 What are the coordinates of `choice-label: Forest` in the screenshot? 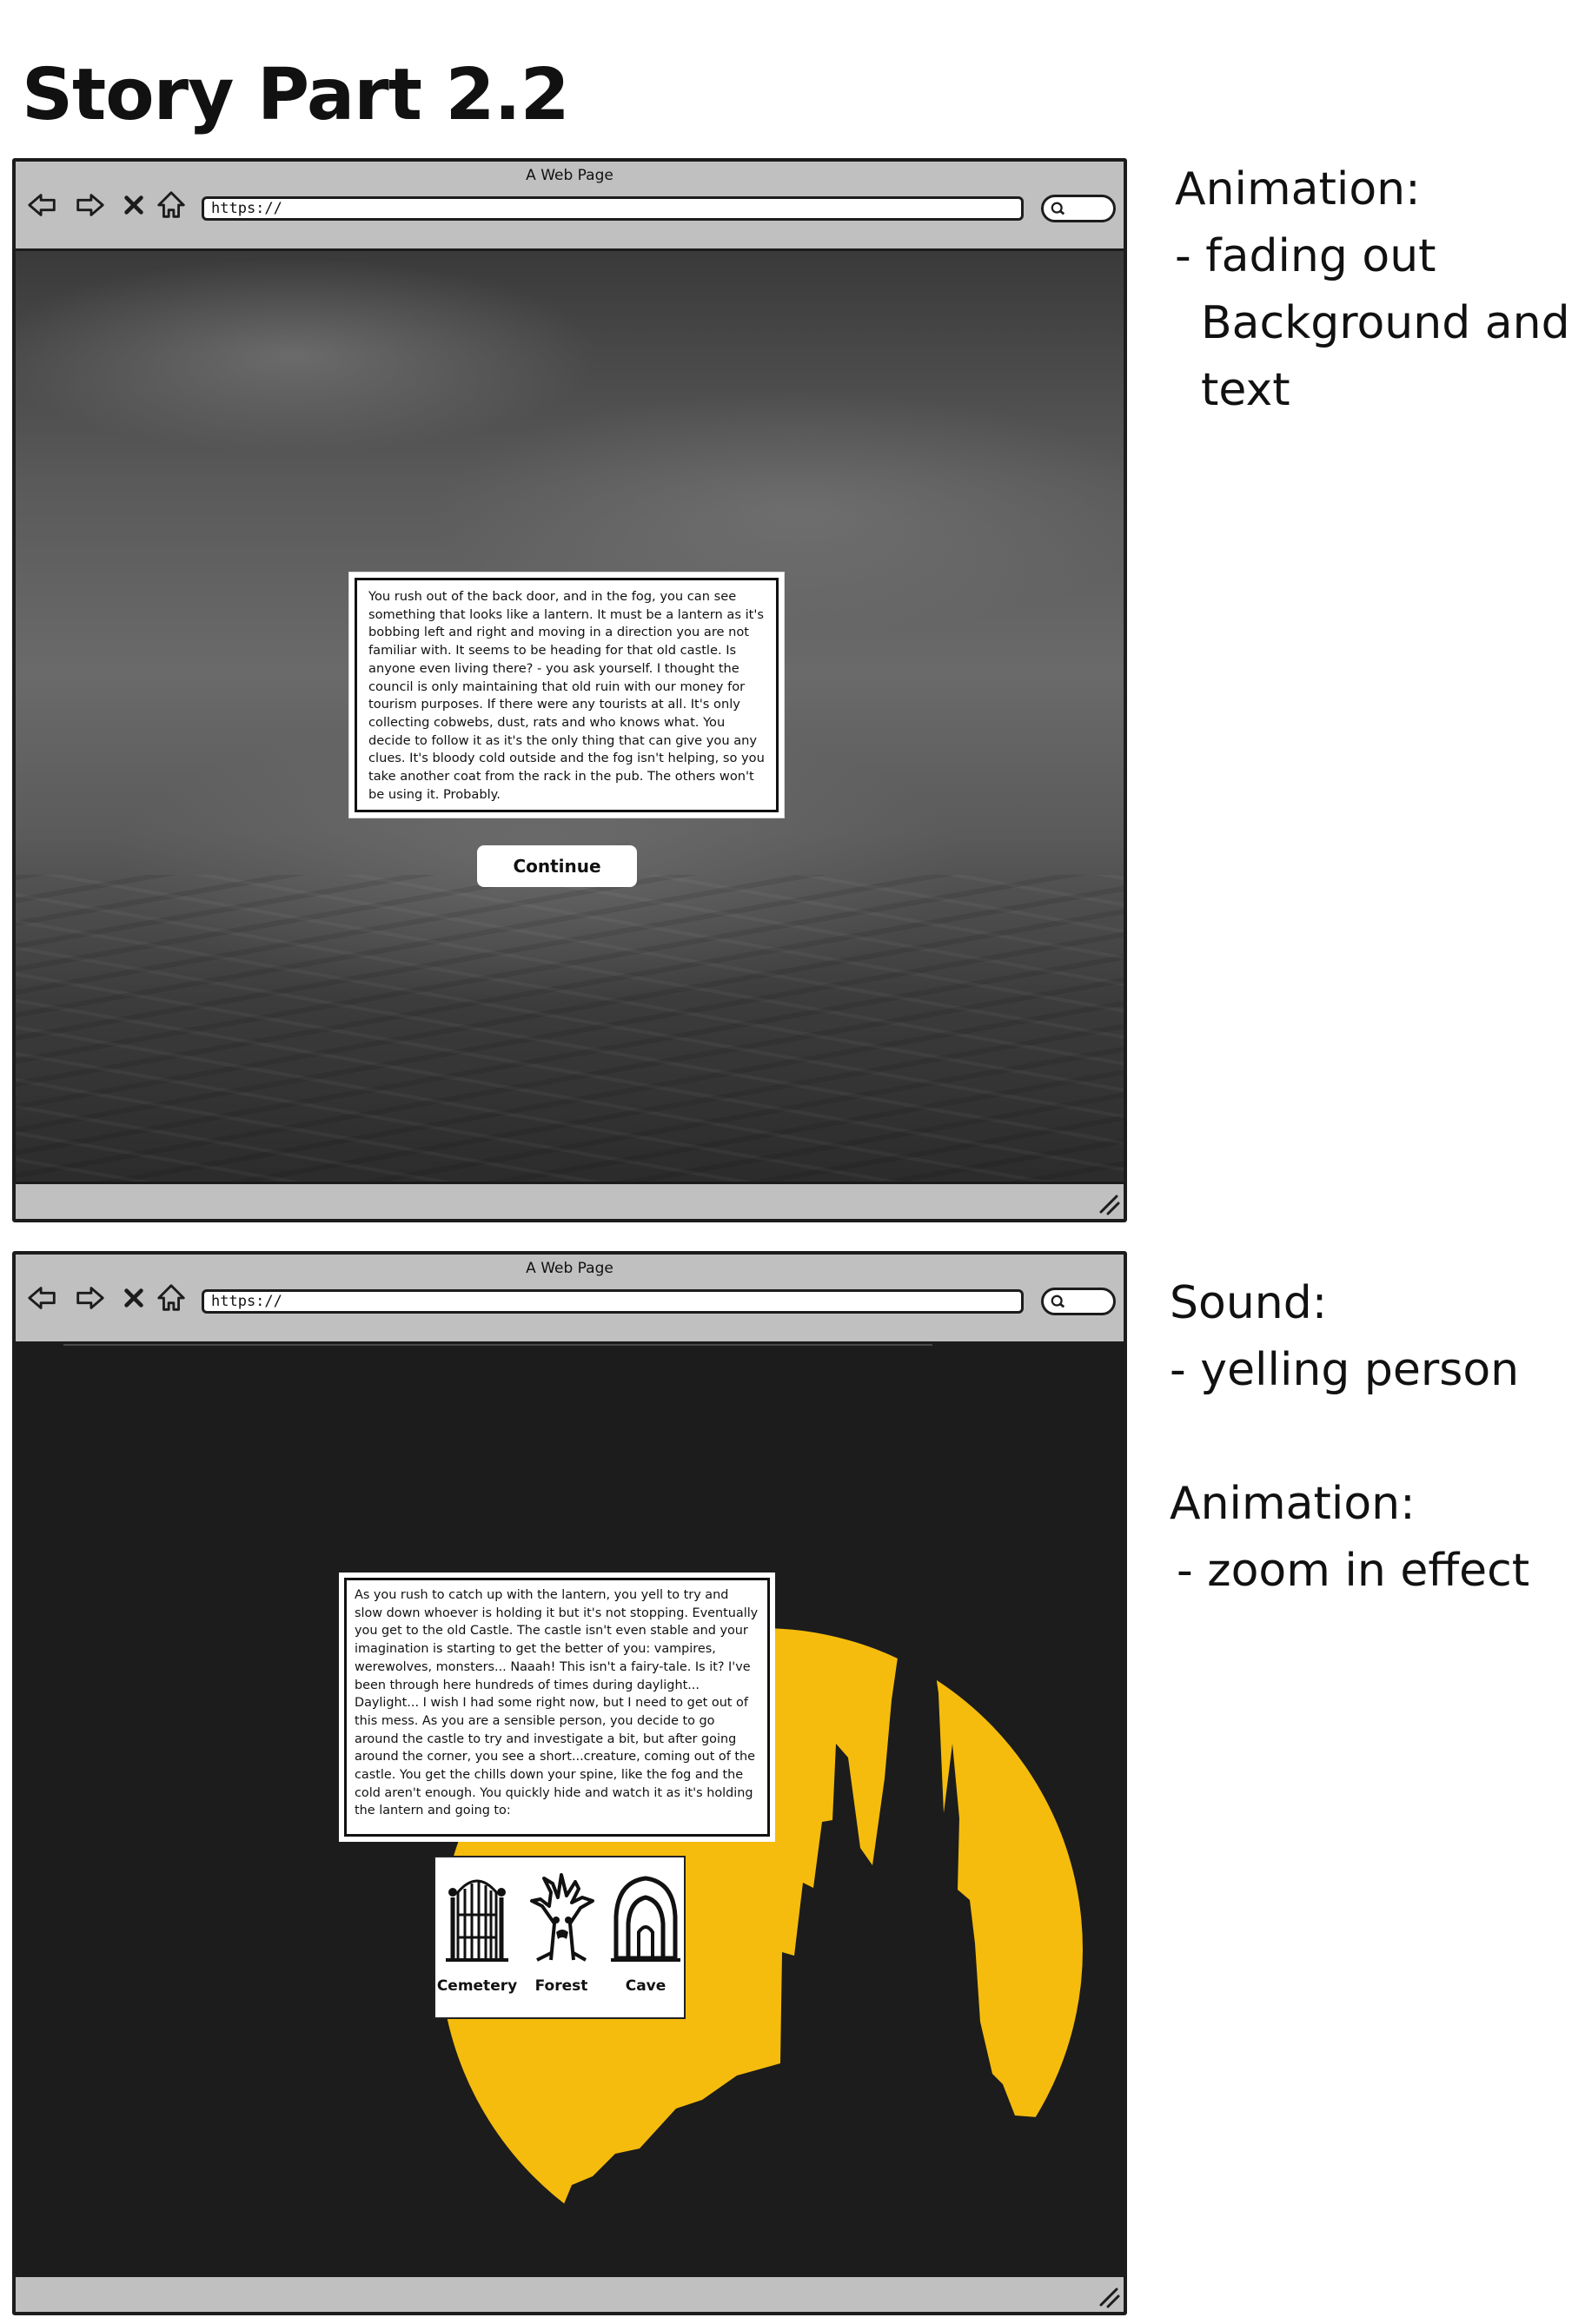 It's located at (561, 1986).